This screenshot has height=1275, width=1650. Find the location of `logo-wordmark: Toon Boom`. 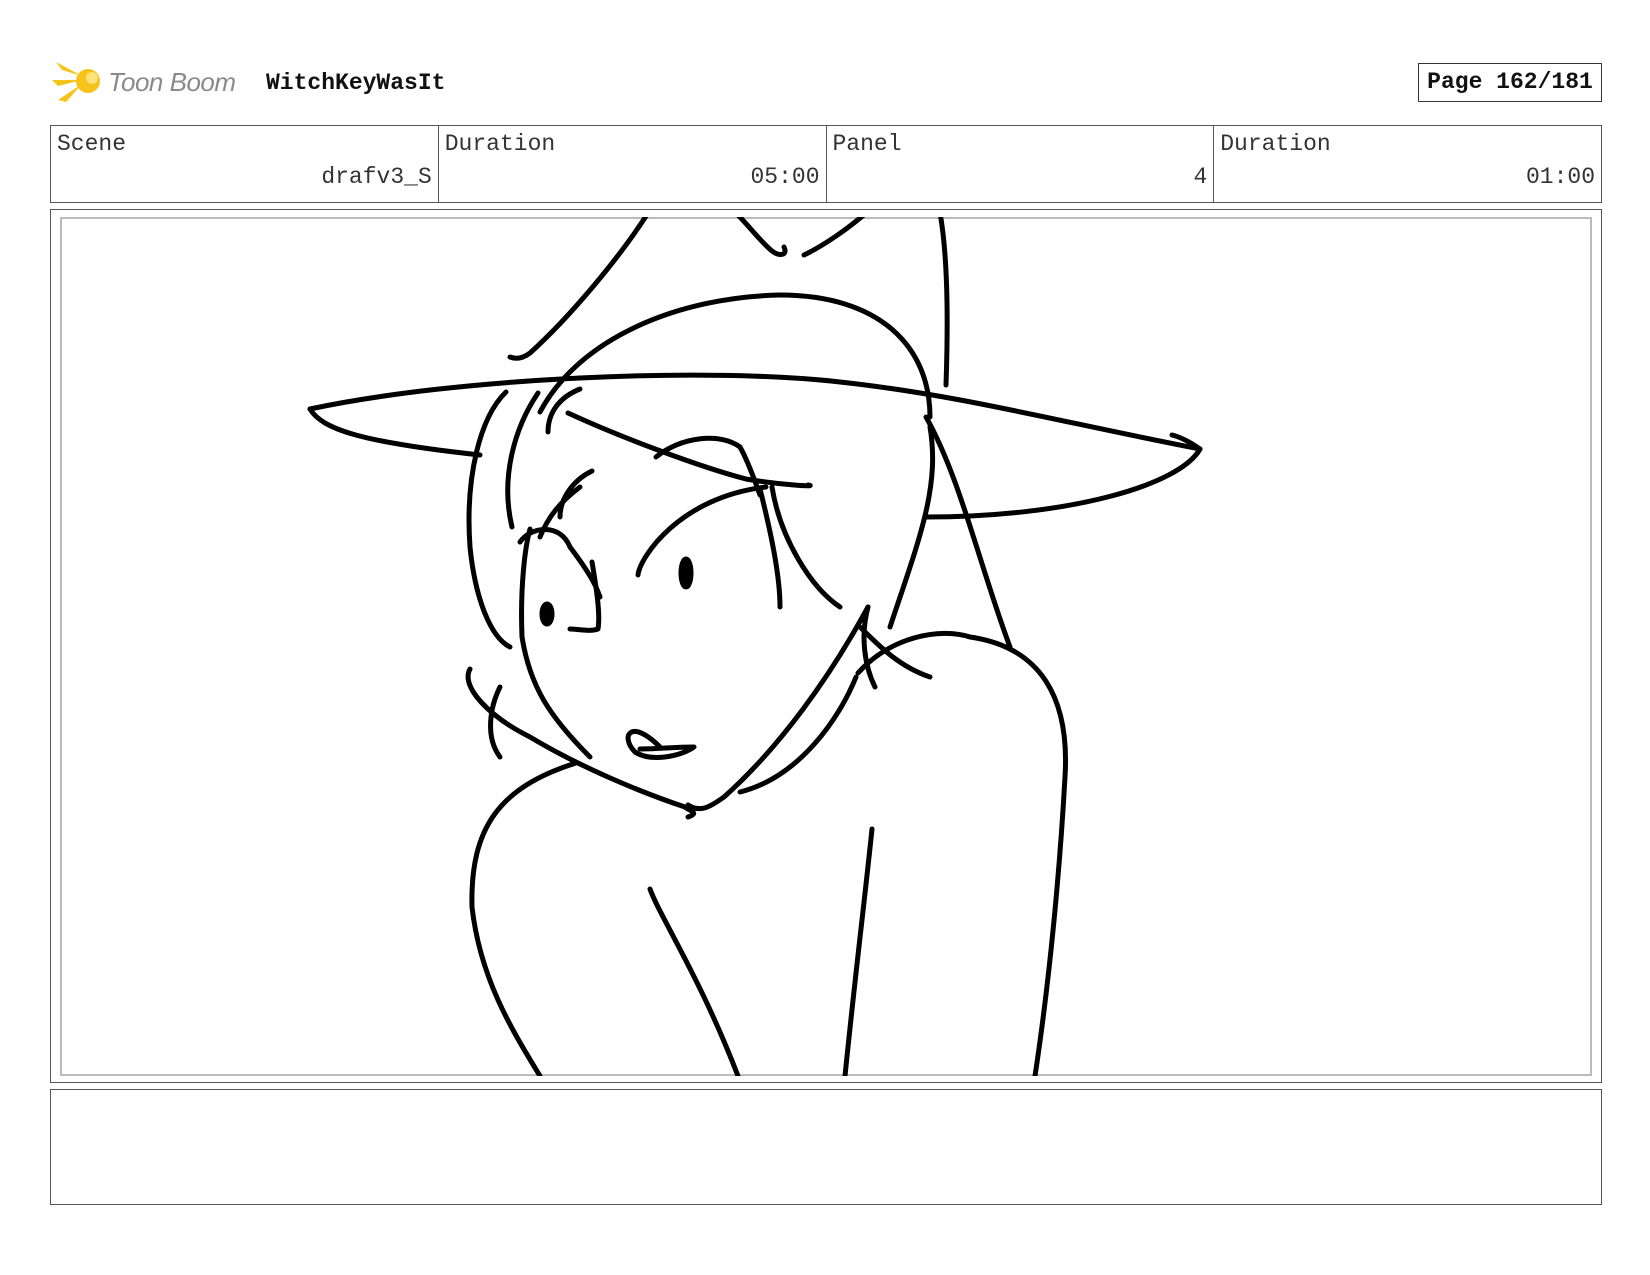

logo-wordmark: Toon Boom is located at coordinates (172, 82).